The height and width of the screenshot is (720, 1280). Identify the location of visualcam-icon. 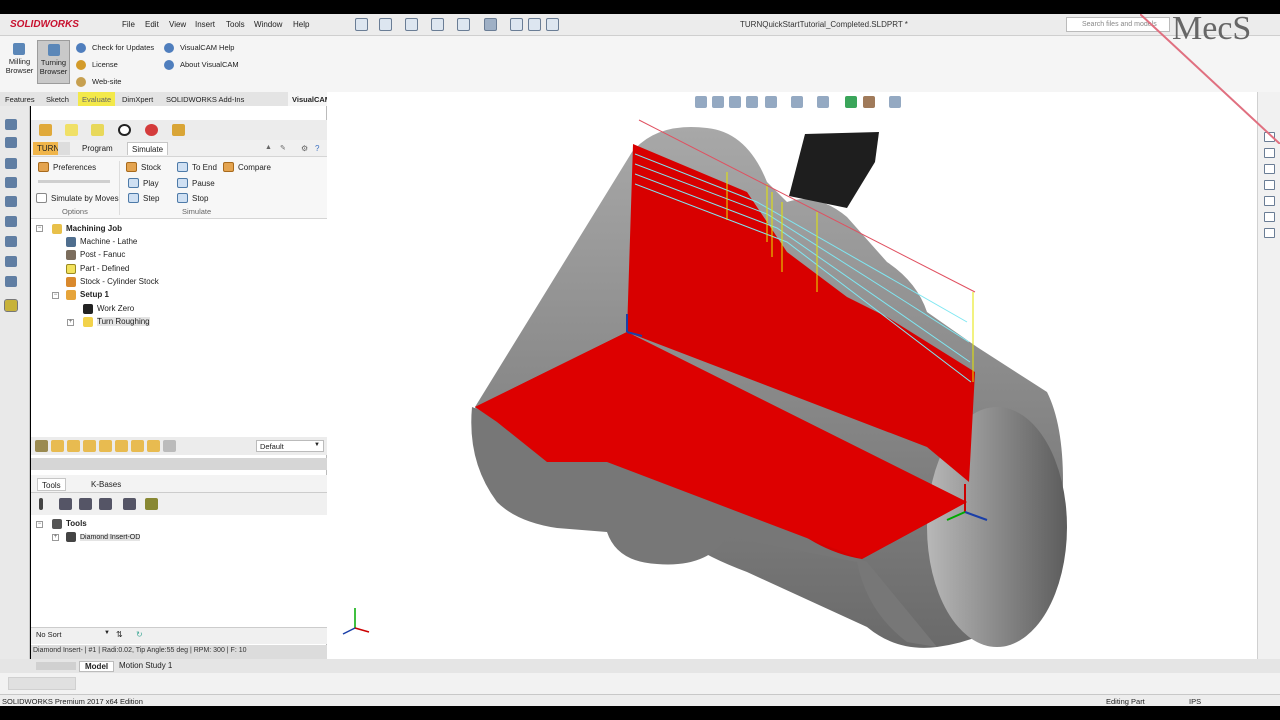
(11, 305).